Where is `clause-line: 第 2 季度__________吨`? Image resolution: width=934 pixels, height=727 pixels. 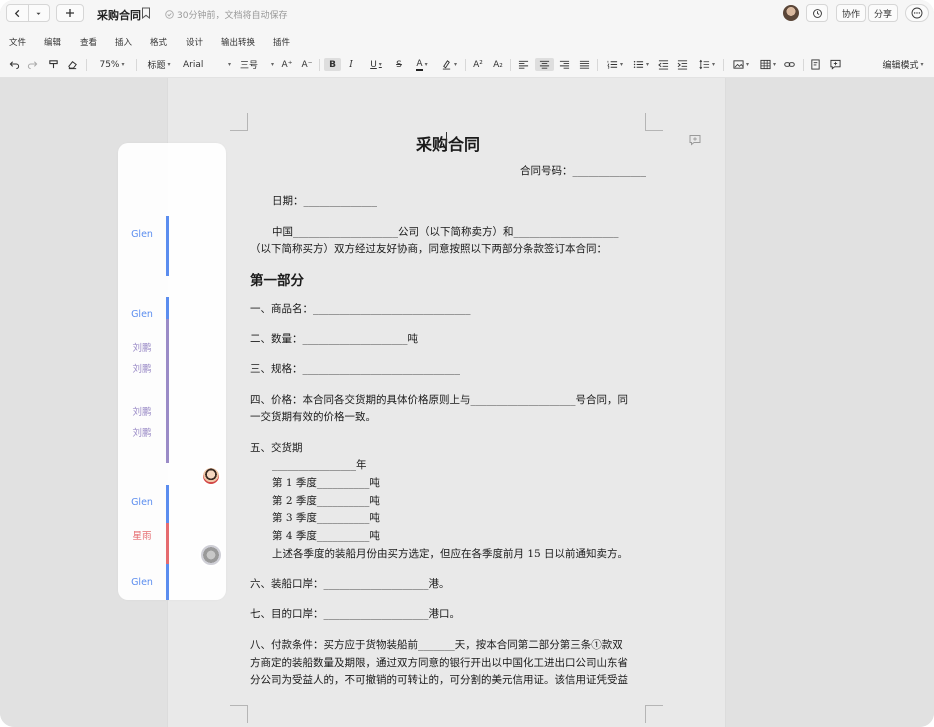 clause-line: 第 2 季度__________吨 is located at coordinates (326, 501).